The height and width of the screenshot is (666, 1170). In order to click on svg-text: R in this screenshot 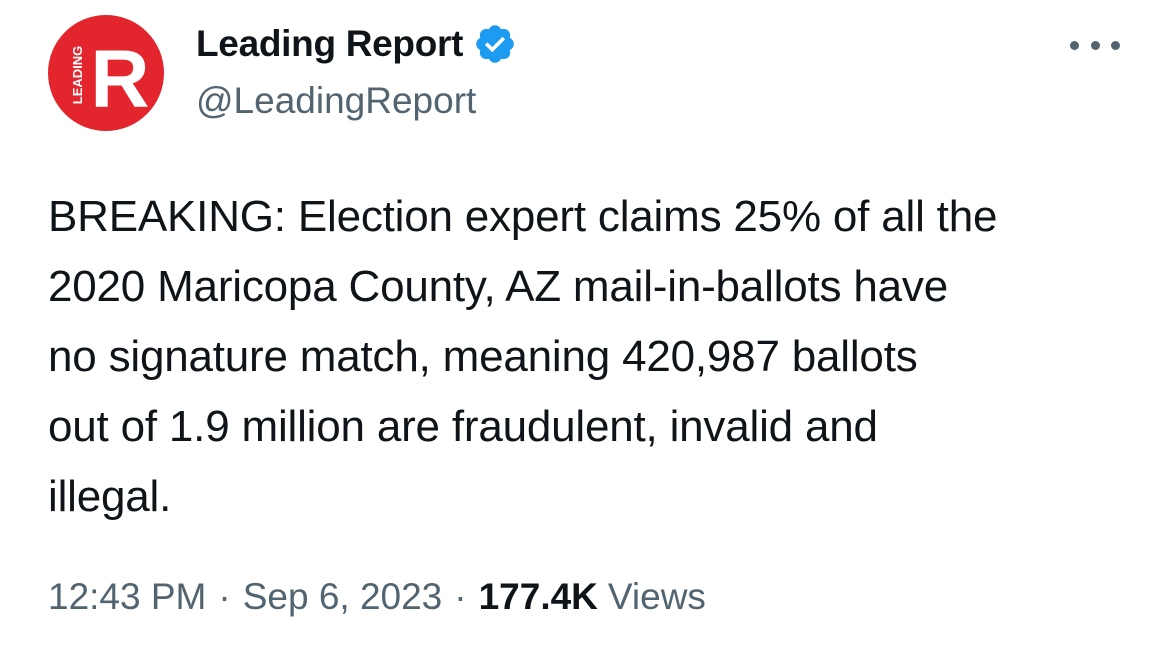, I will do `click(119, 79)`.